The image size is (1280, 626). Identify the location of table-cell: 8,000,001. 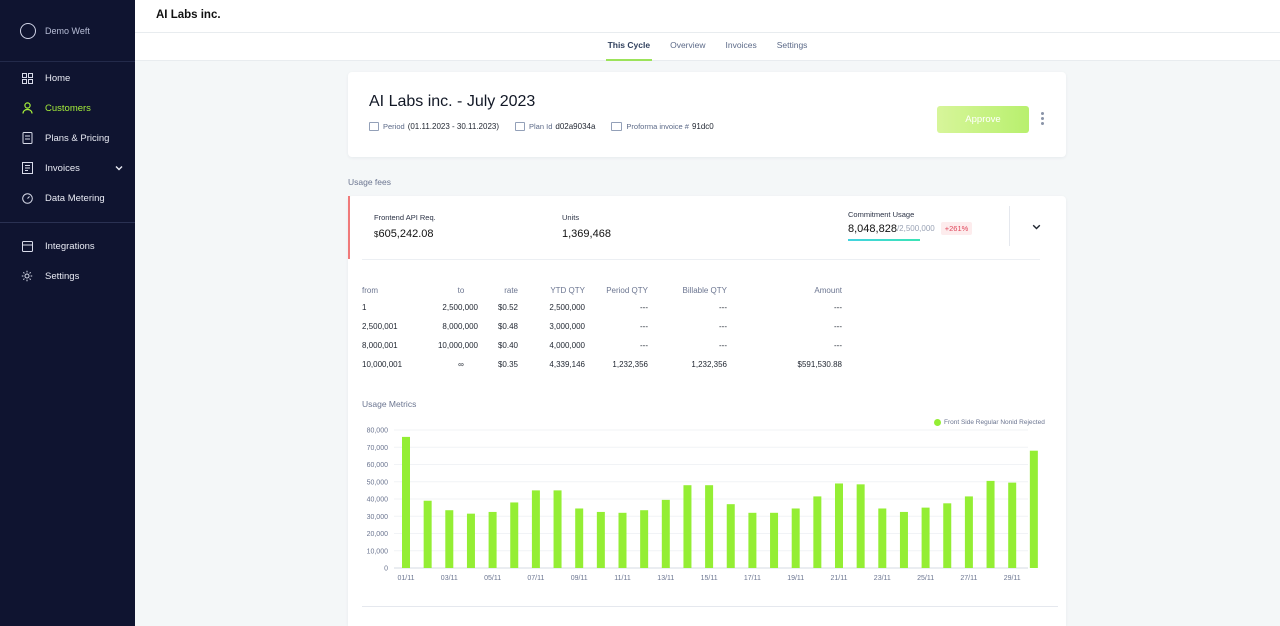
(380, 345).